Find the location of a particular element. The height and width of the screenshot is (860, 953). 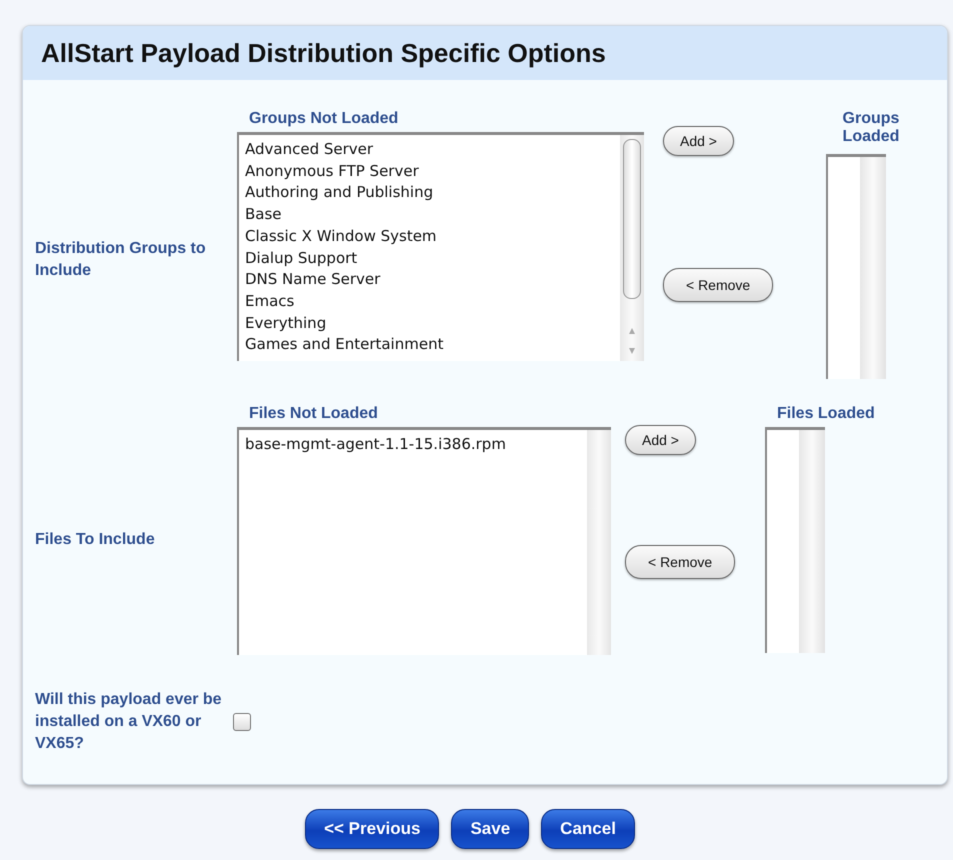

list-item: Emacs is located at coordinates (429, 301).